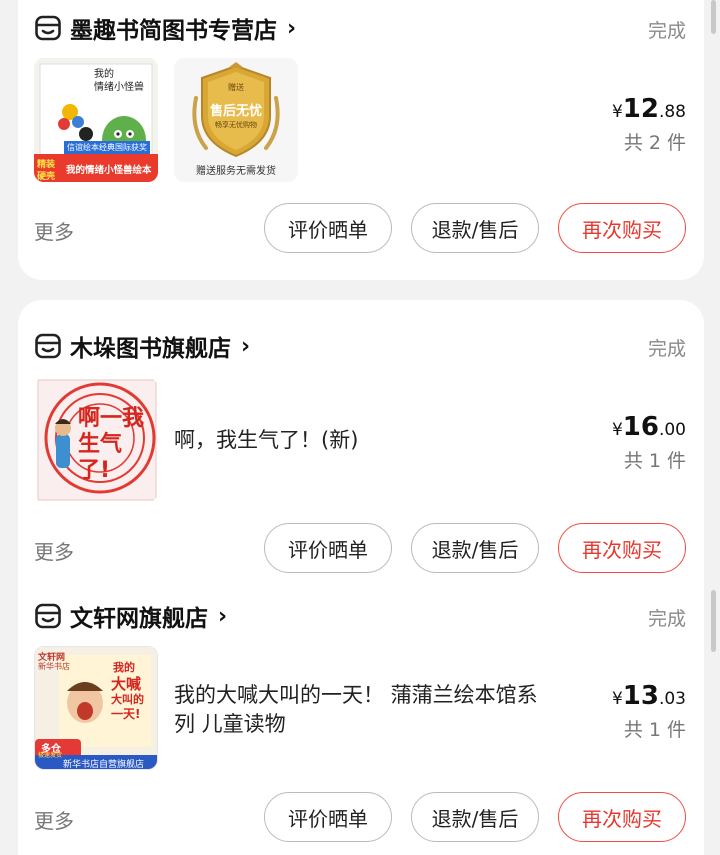  What do you see at coordinates (236, 171) in the screenshot?
I see `service-caption: 赠送服务无需发货` at bounding box center [236, 171].